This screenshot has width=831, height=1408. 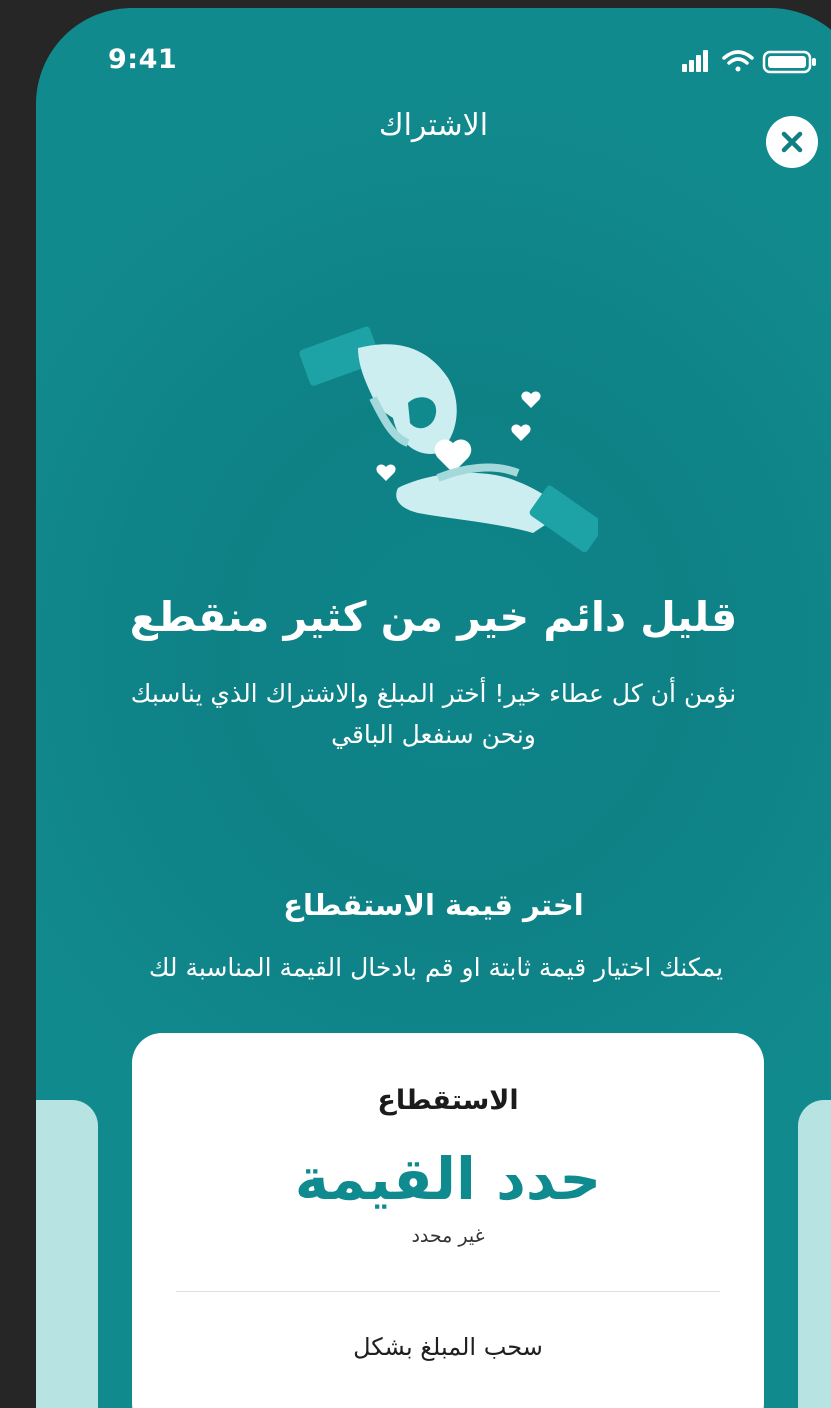 I want to click on battery-icon, so click(x=789, y=62).